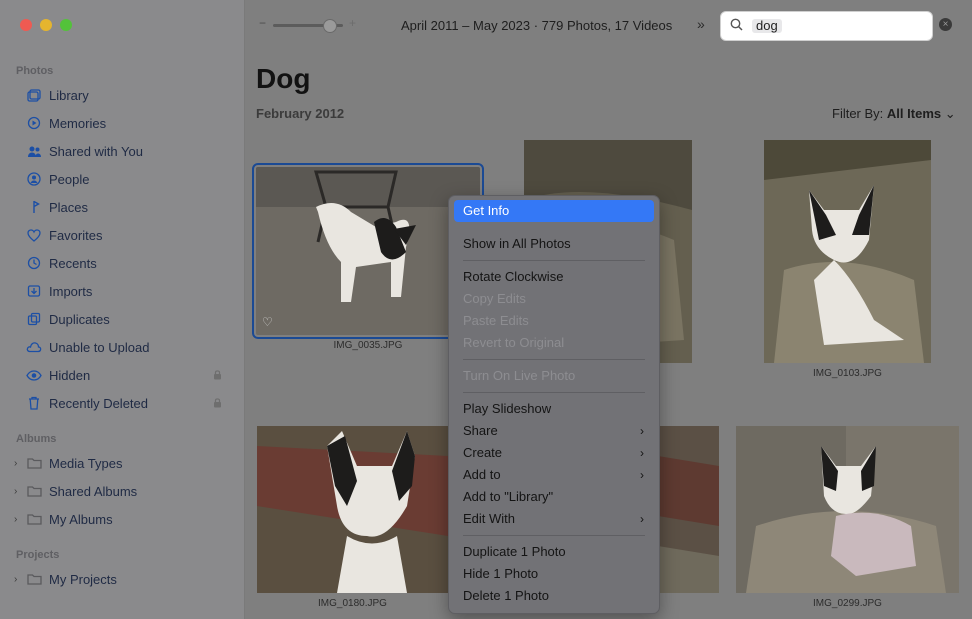 Image resolution: width=972 pixels, height=619 pixels. What do you see at coordinates (554, 519) in the screenshot?
I see `menu-item-edit-with: Edit With ›` at bounding box center [554, 519].